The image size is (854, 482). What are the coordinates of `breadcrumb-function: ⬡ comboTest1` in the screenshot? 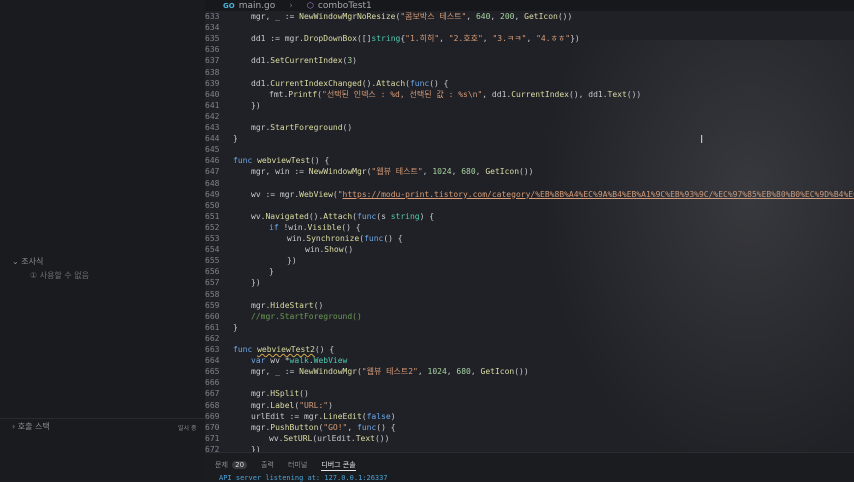 It's located at (339, 6).